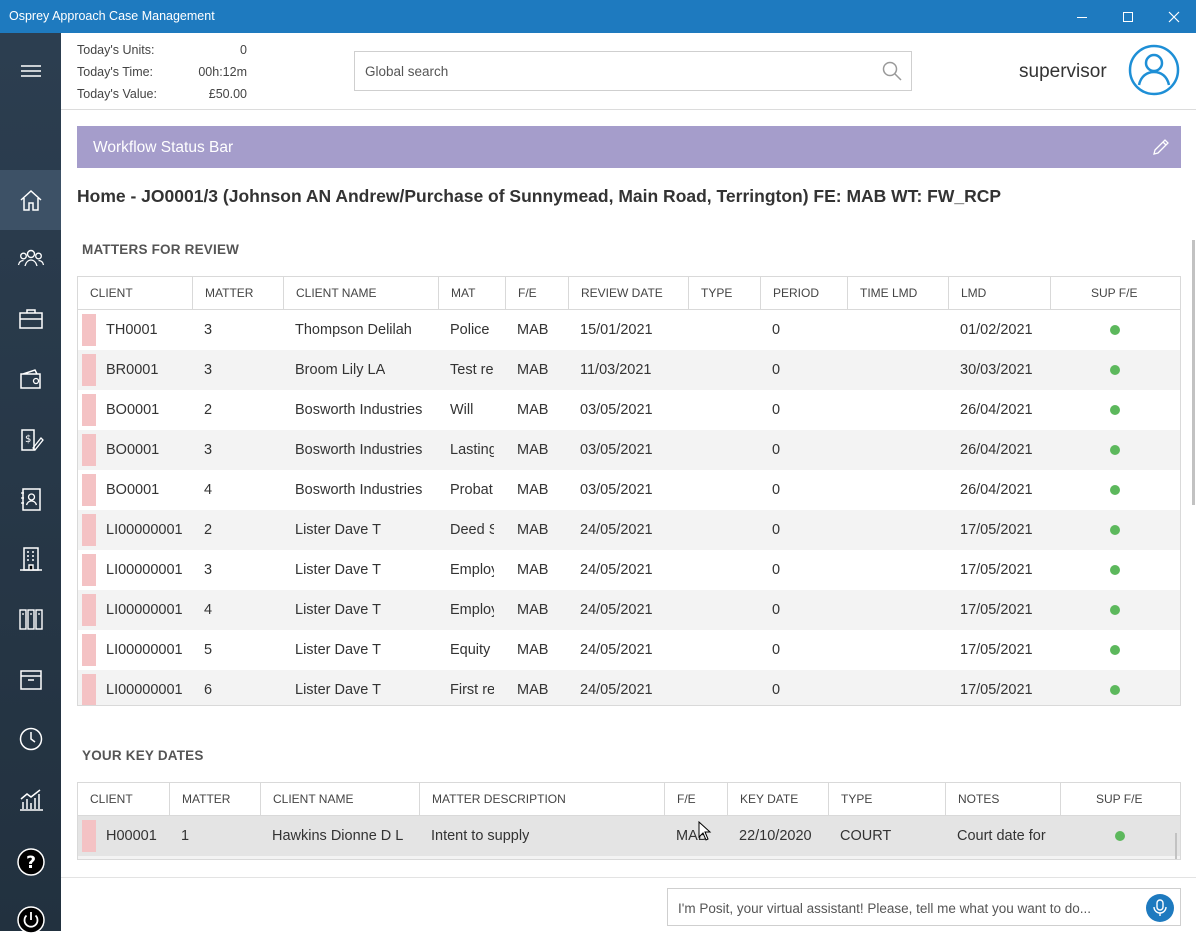 This screenshot has width=1196, height=950. I want to click on sidebar-item-contacts, so click(30, 499).